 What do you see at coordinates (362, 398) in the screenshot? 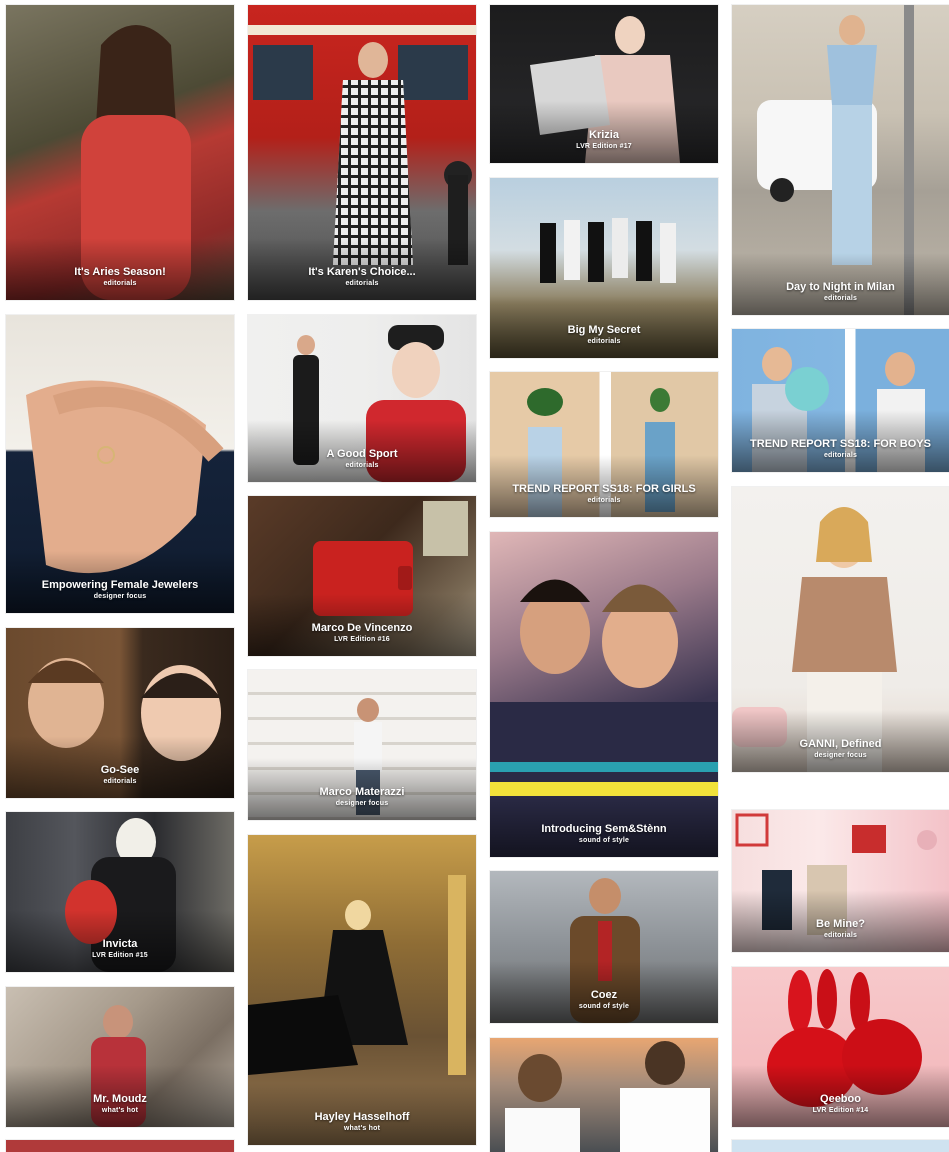
I see `card-a-good-sport: A Good Sport editorials` at bounding box center [362, 398].